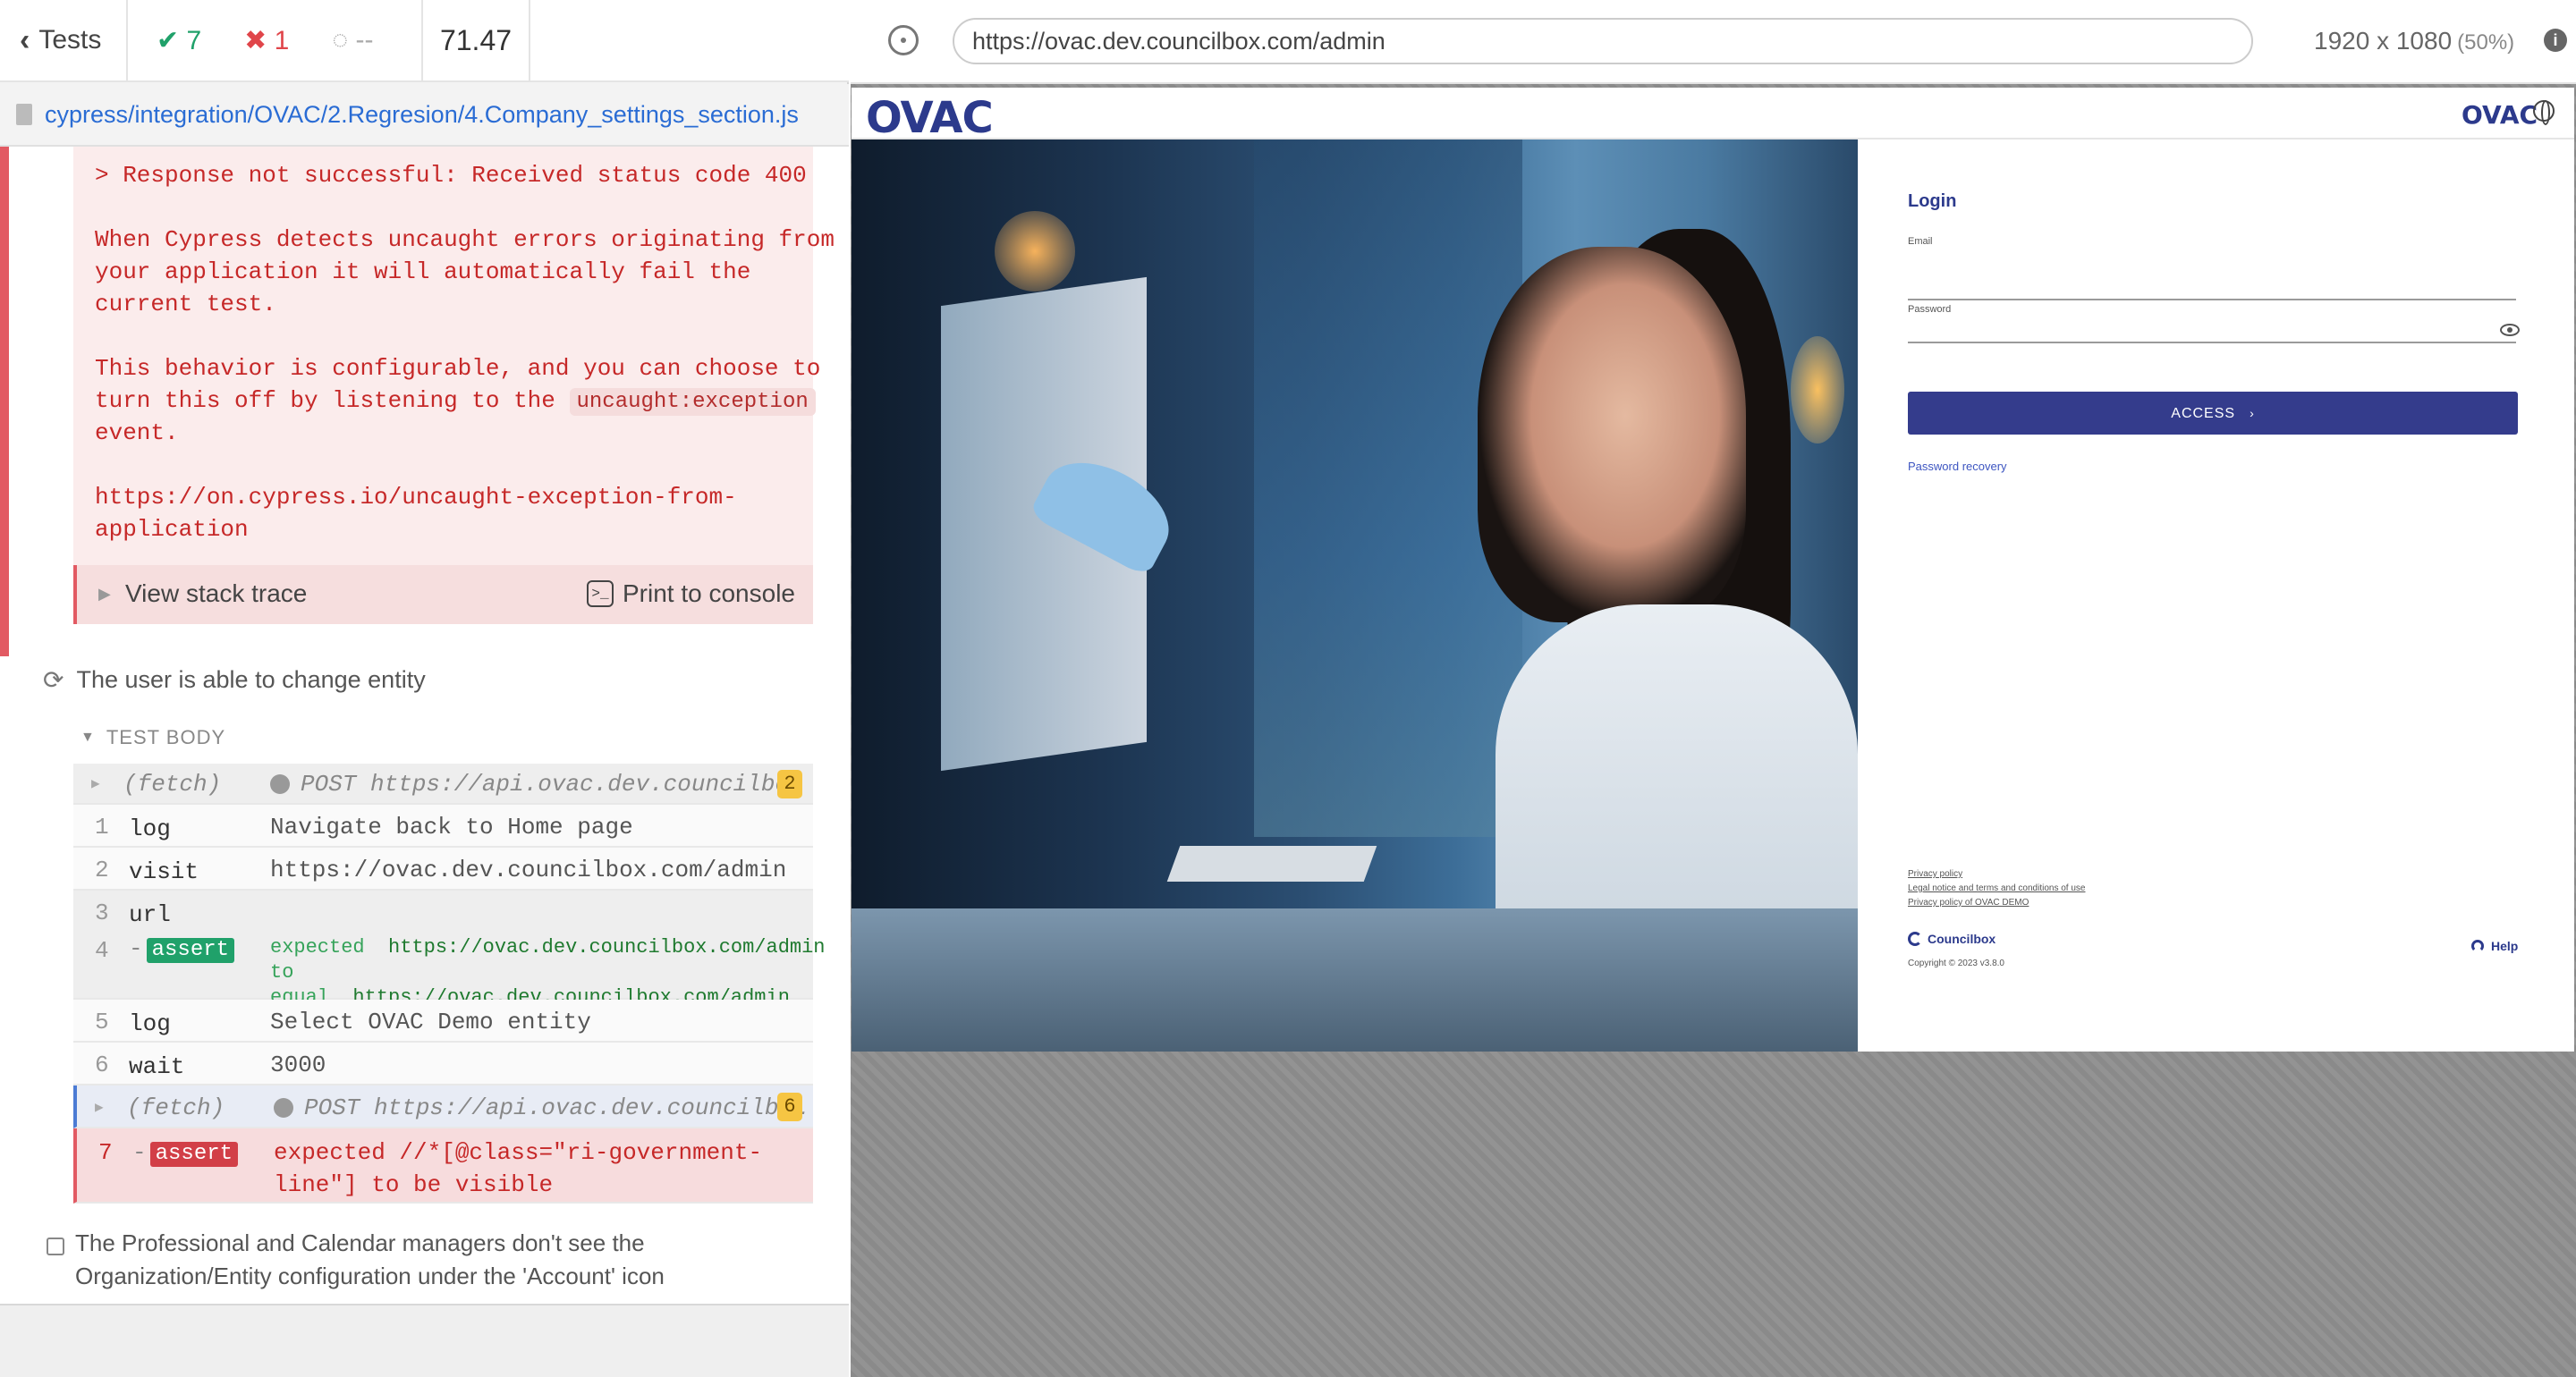  I want to click on uncaught-exception-code: uncaught:exception, so click(692, 402).